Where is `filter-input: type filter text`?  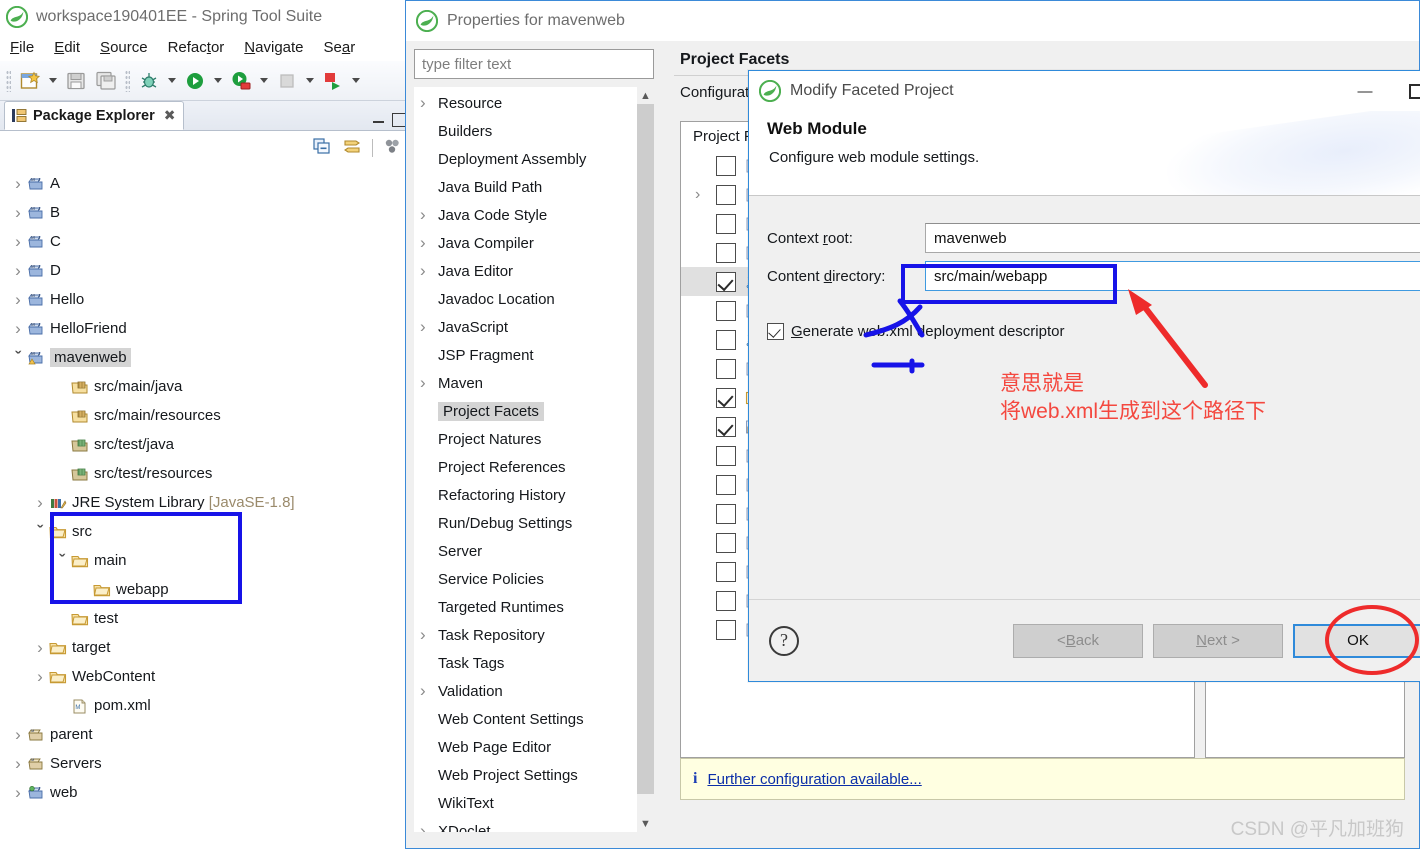
filter-input: type filter text is located at coordinates (534, 64).